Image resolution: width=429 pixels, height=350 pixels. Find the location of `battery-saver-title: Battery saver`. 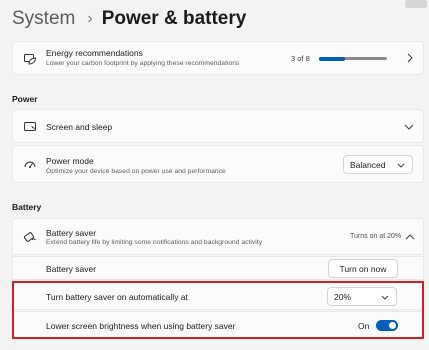

battery-saver-title: Battery saver is located at coordinates (71, 233).